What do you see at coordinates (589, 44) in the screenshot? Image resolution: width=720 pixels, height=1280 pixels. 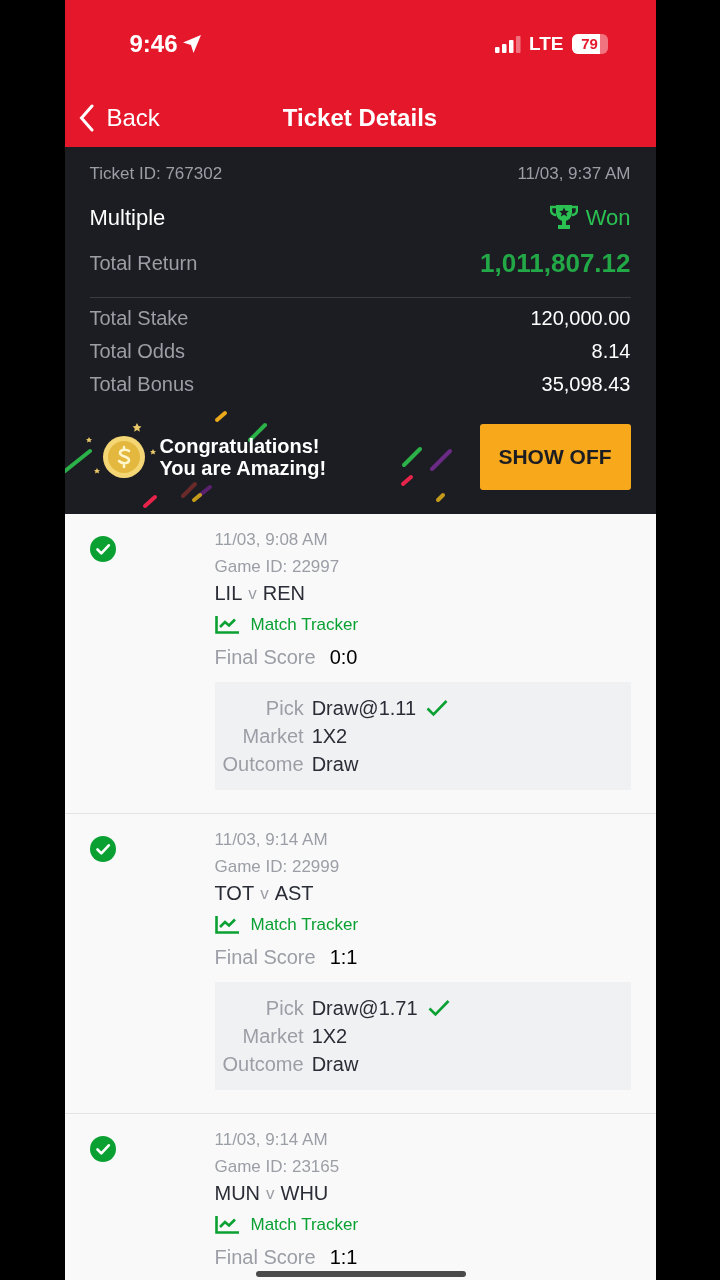 I see `battery-indicator: 79` at bounding box center [589, 44].